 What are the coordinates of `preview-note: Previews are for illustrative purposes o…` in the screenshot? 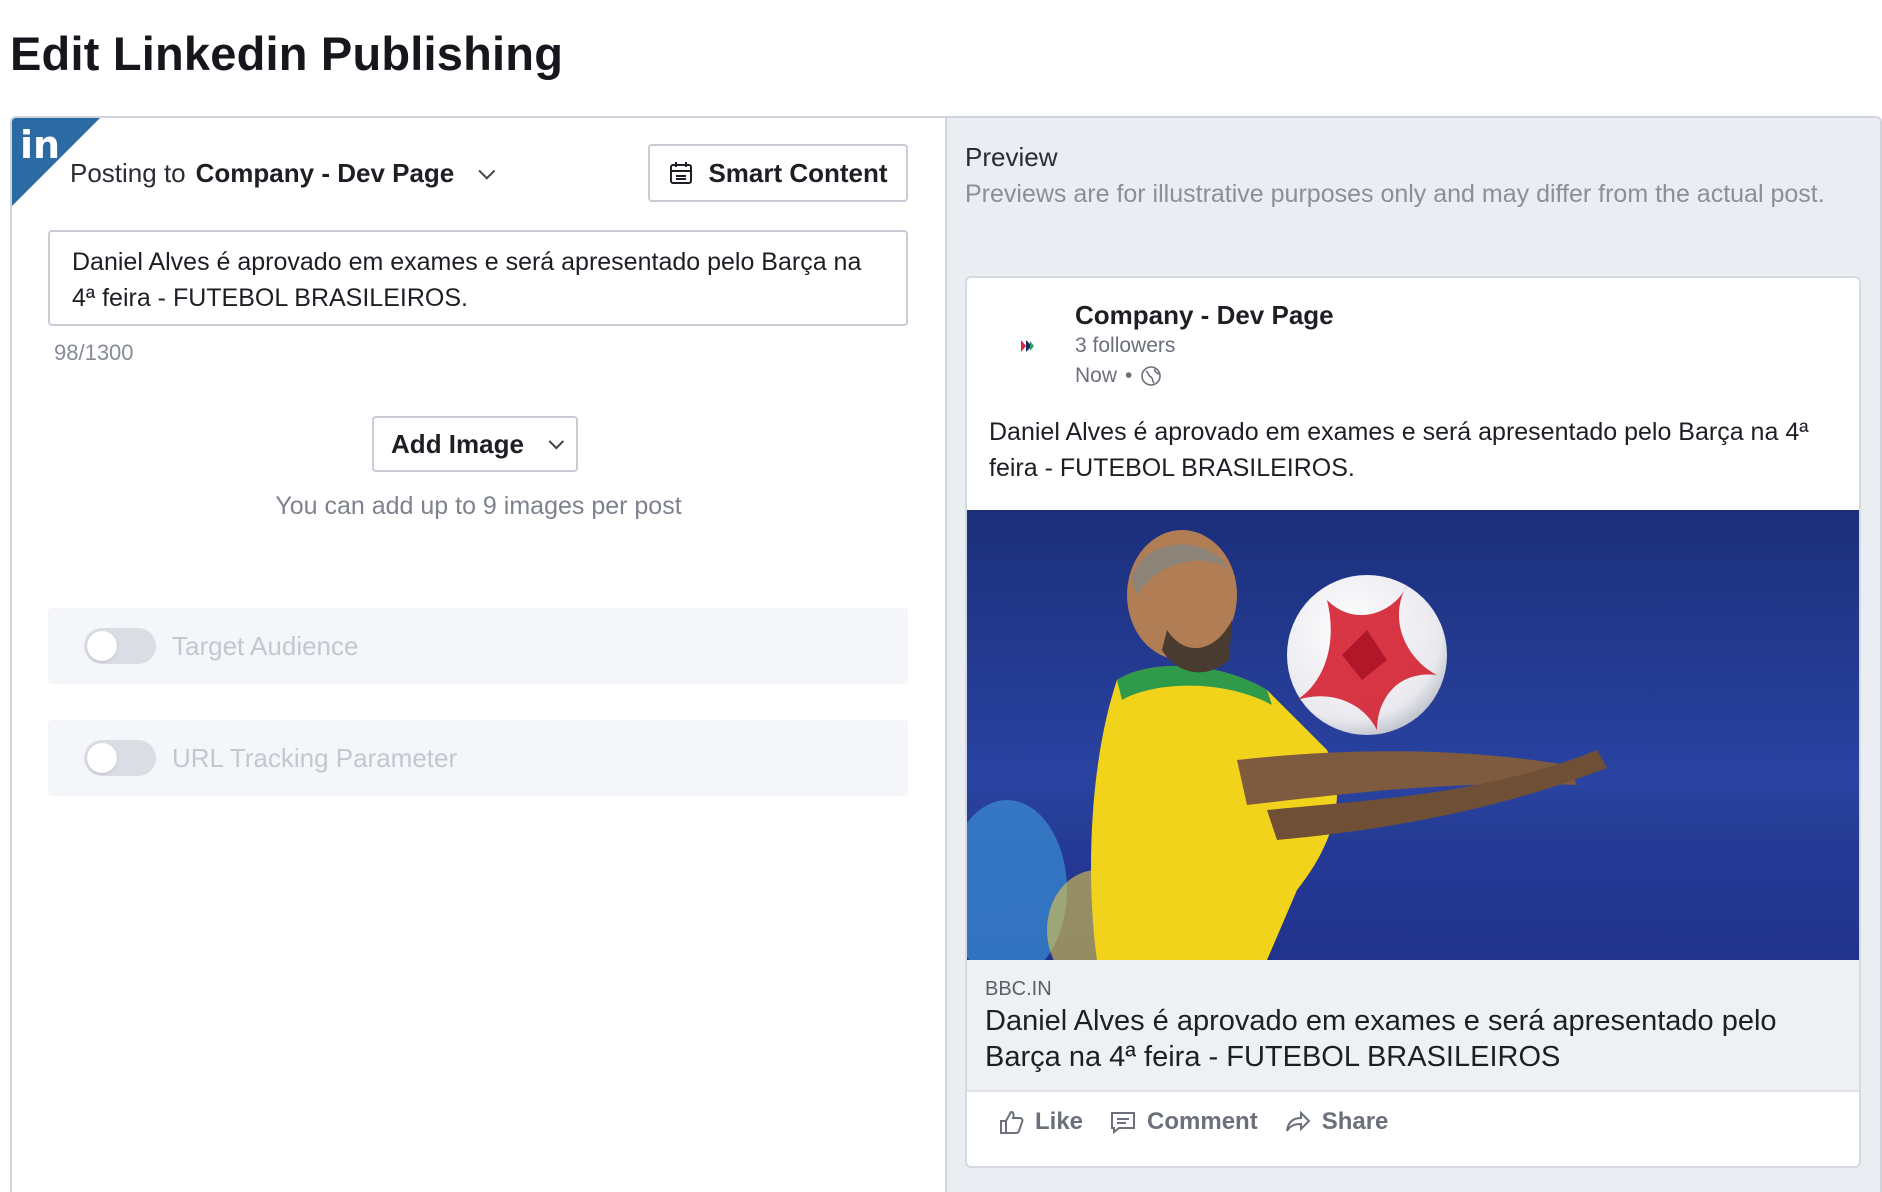 It's located at (1395, 194).